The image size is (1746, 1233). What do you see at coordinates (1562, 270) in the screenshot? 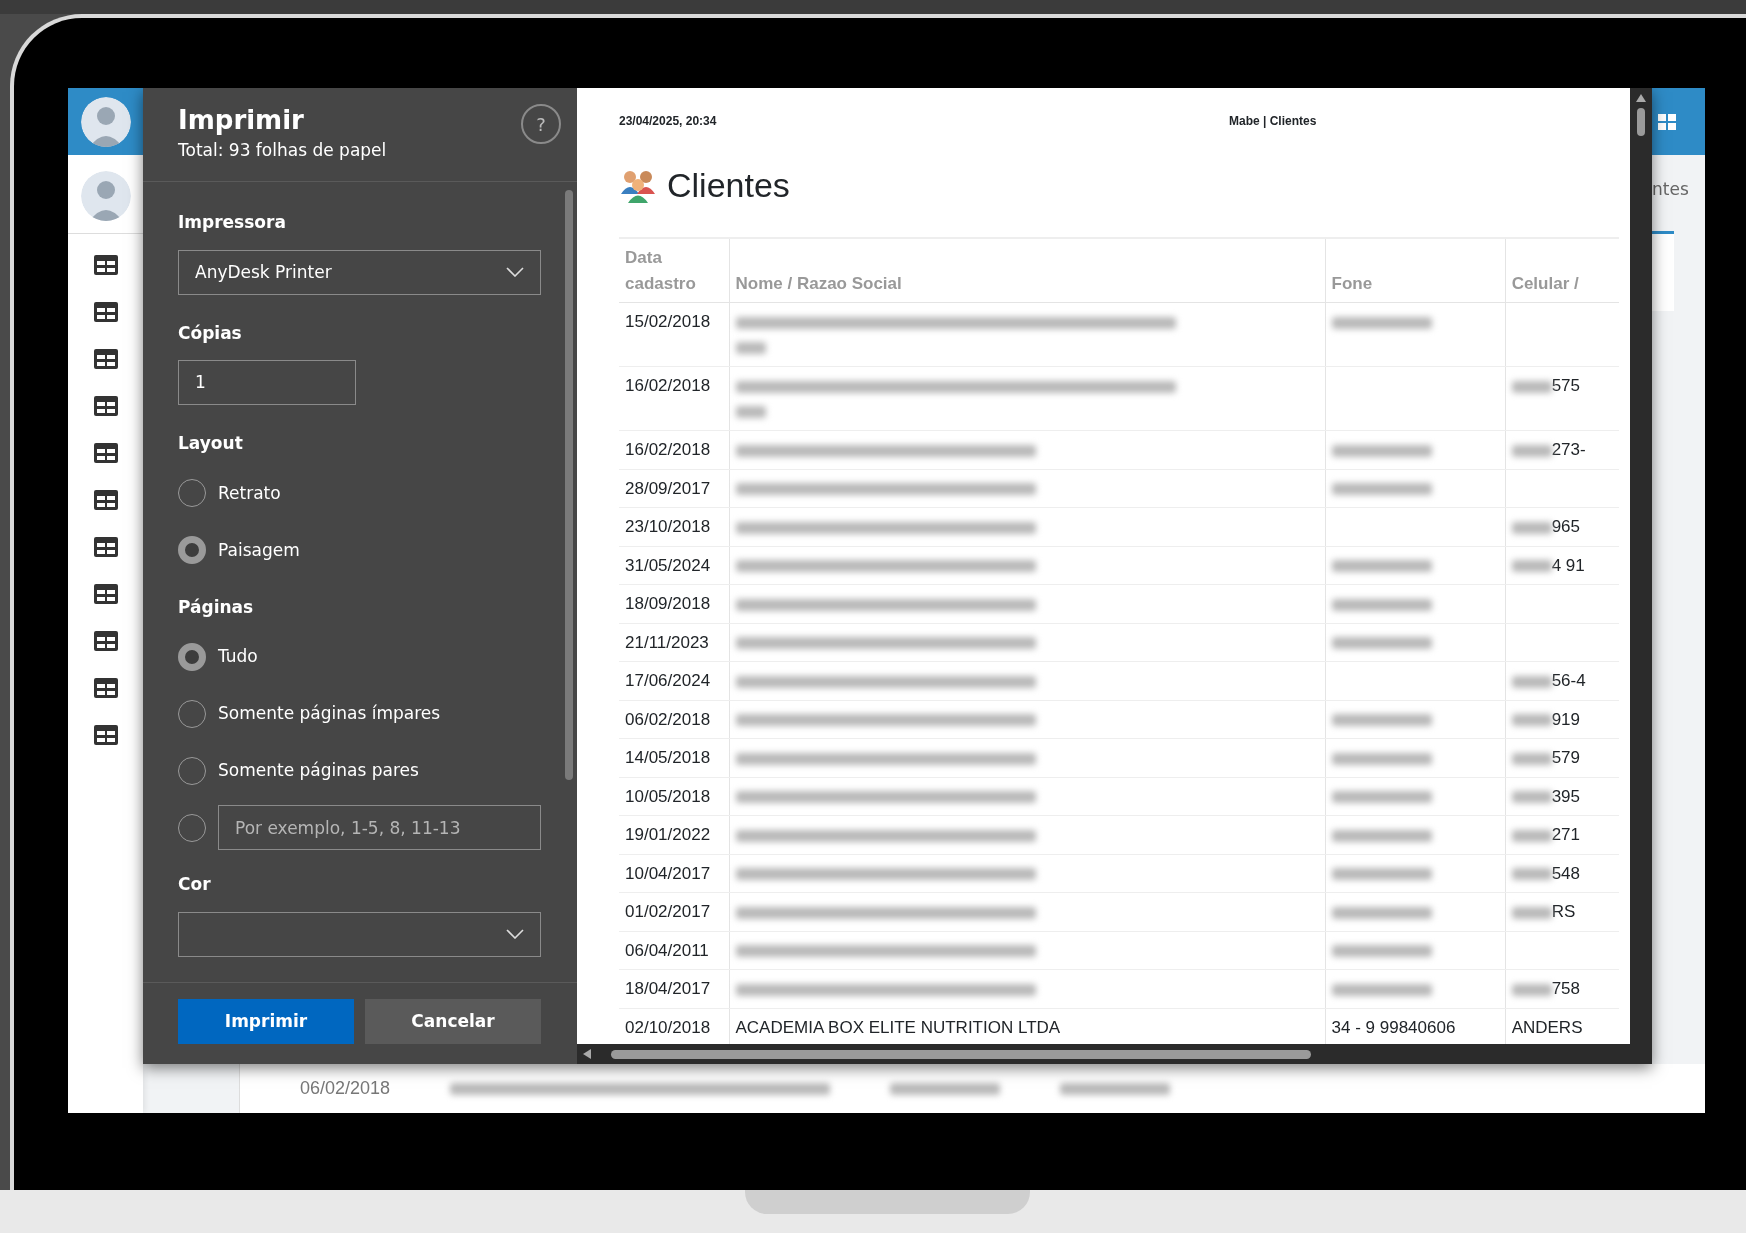
I see `column-header: Celular /` at bounding box center [1562, 270].